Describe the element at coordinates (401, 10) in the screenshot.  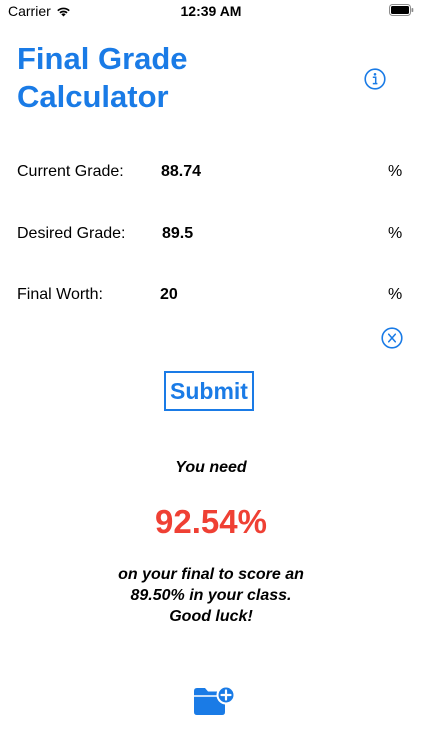
I see `battery-icon` at that location.